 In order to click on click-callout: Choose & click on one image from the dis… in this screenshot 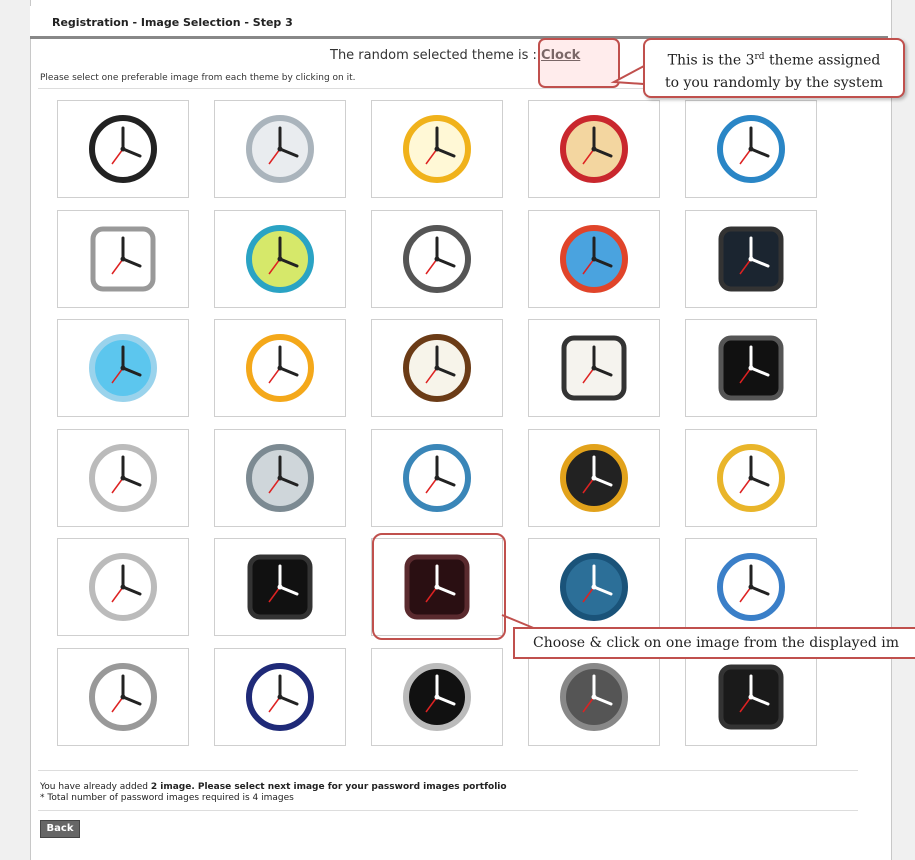, I will do `click(714, 643)`.